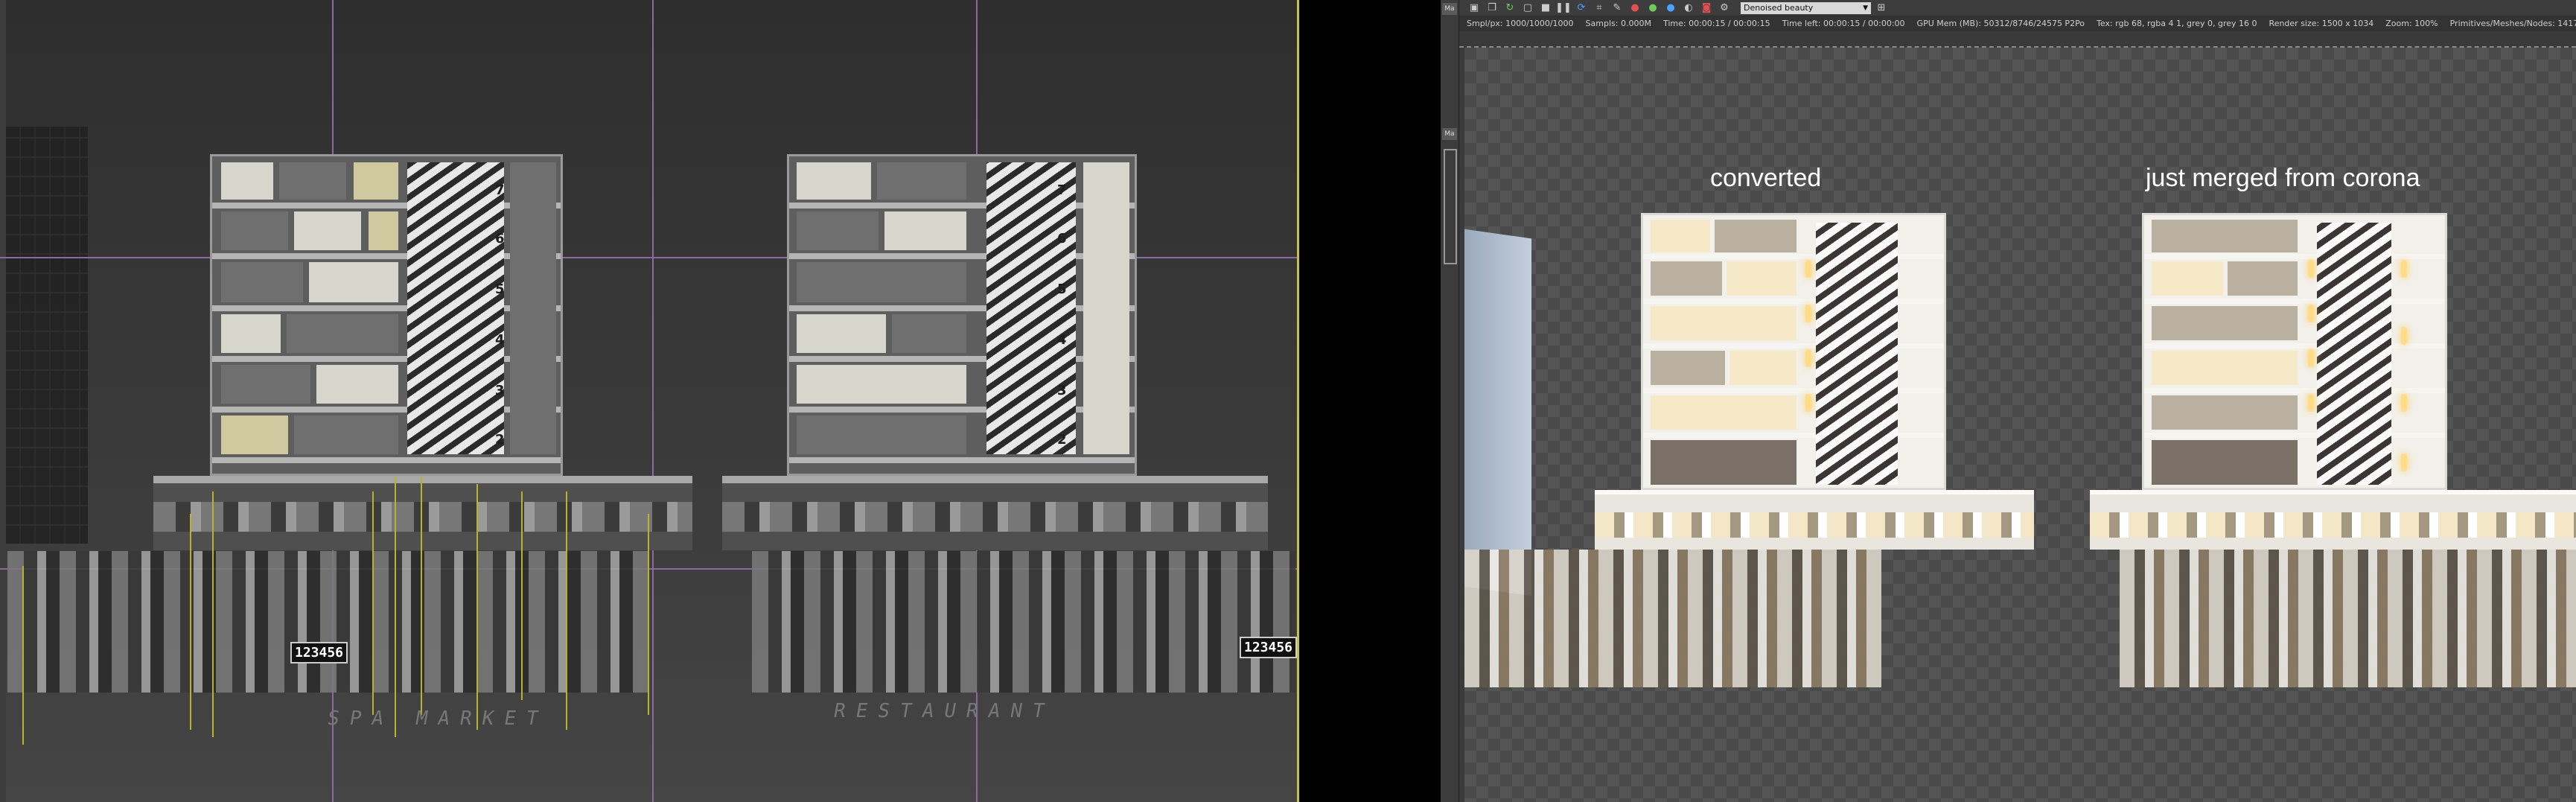  Describe the element at coordinates (1581, 8) in the screenshot. I see `rerender-icon: ⟳` at that location.